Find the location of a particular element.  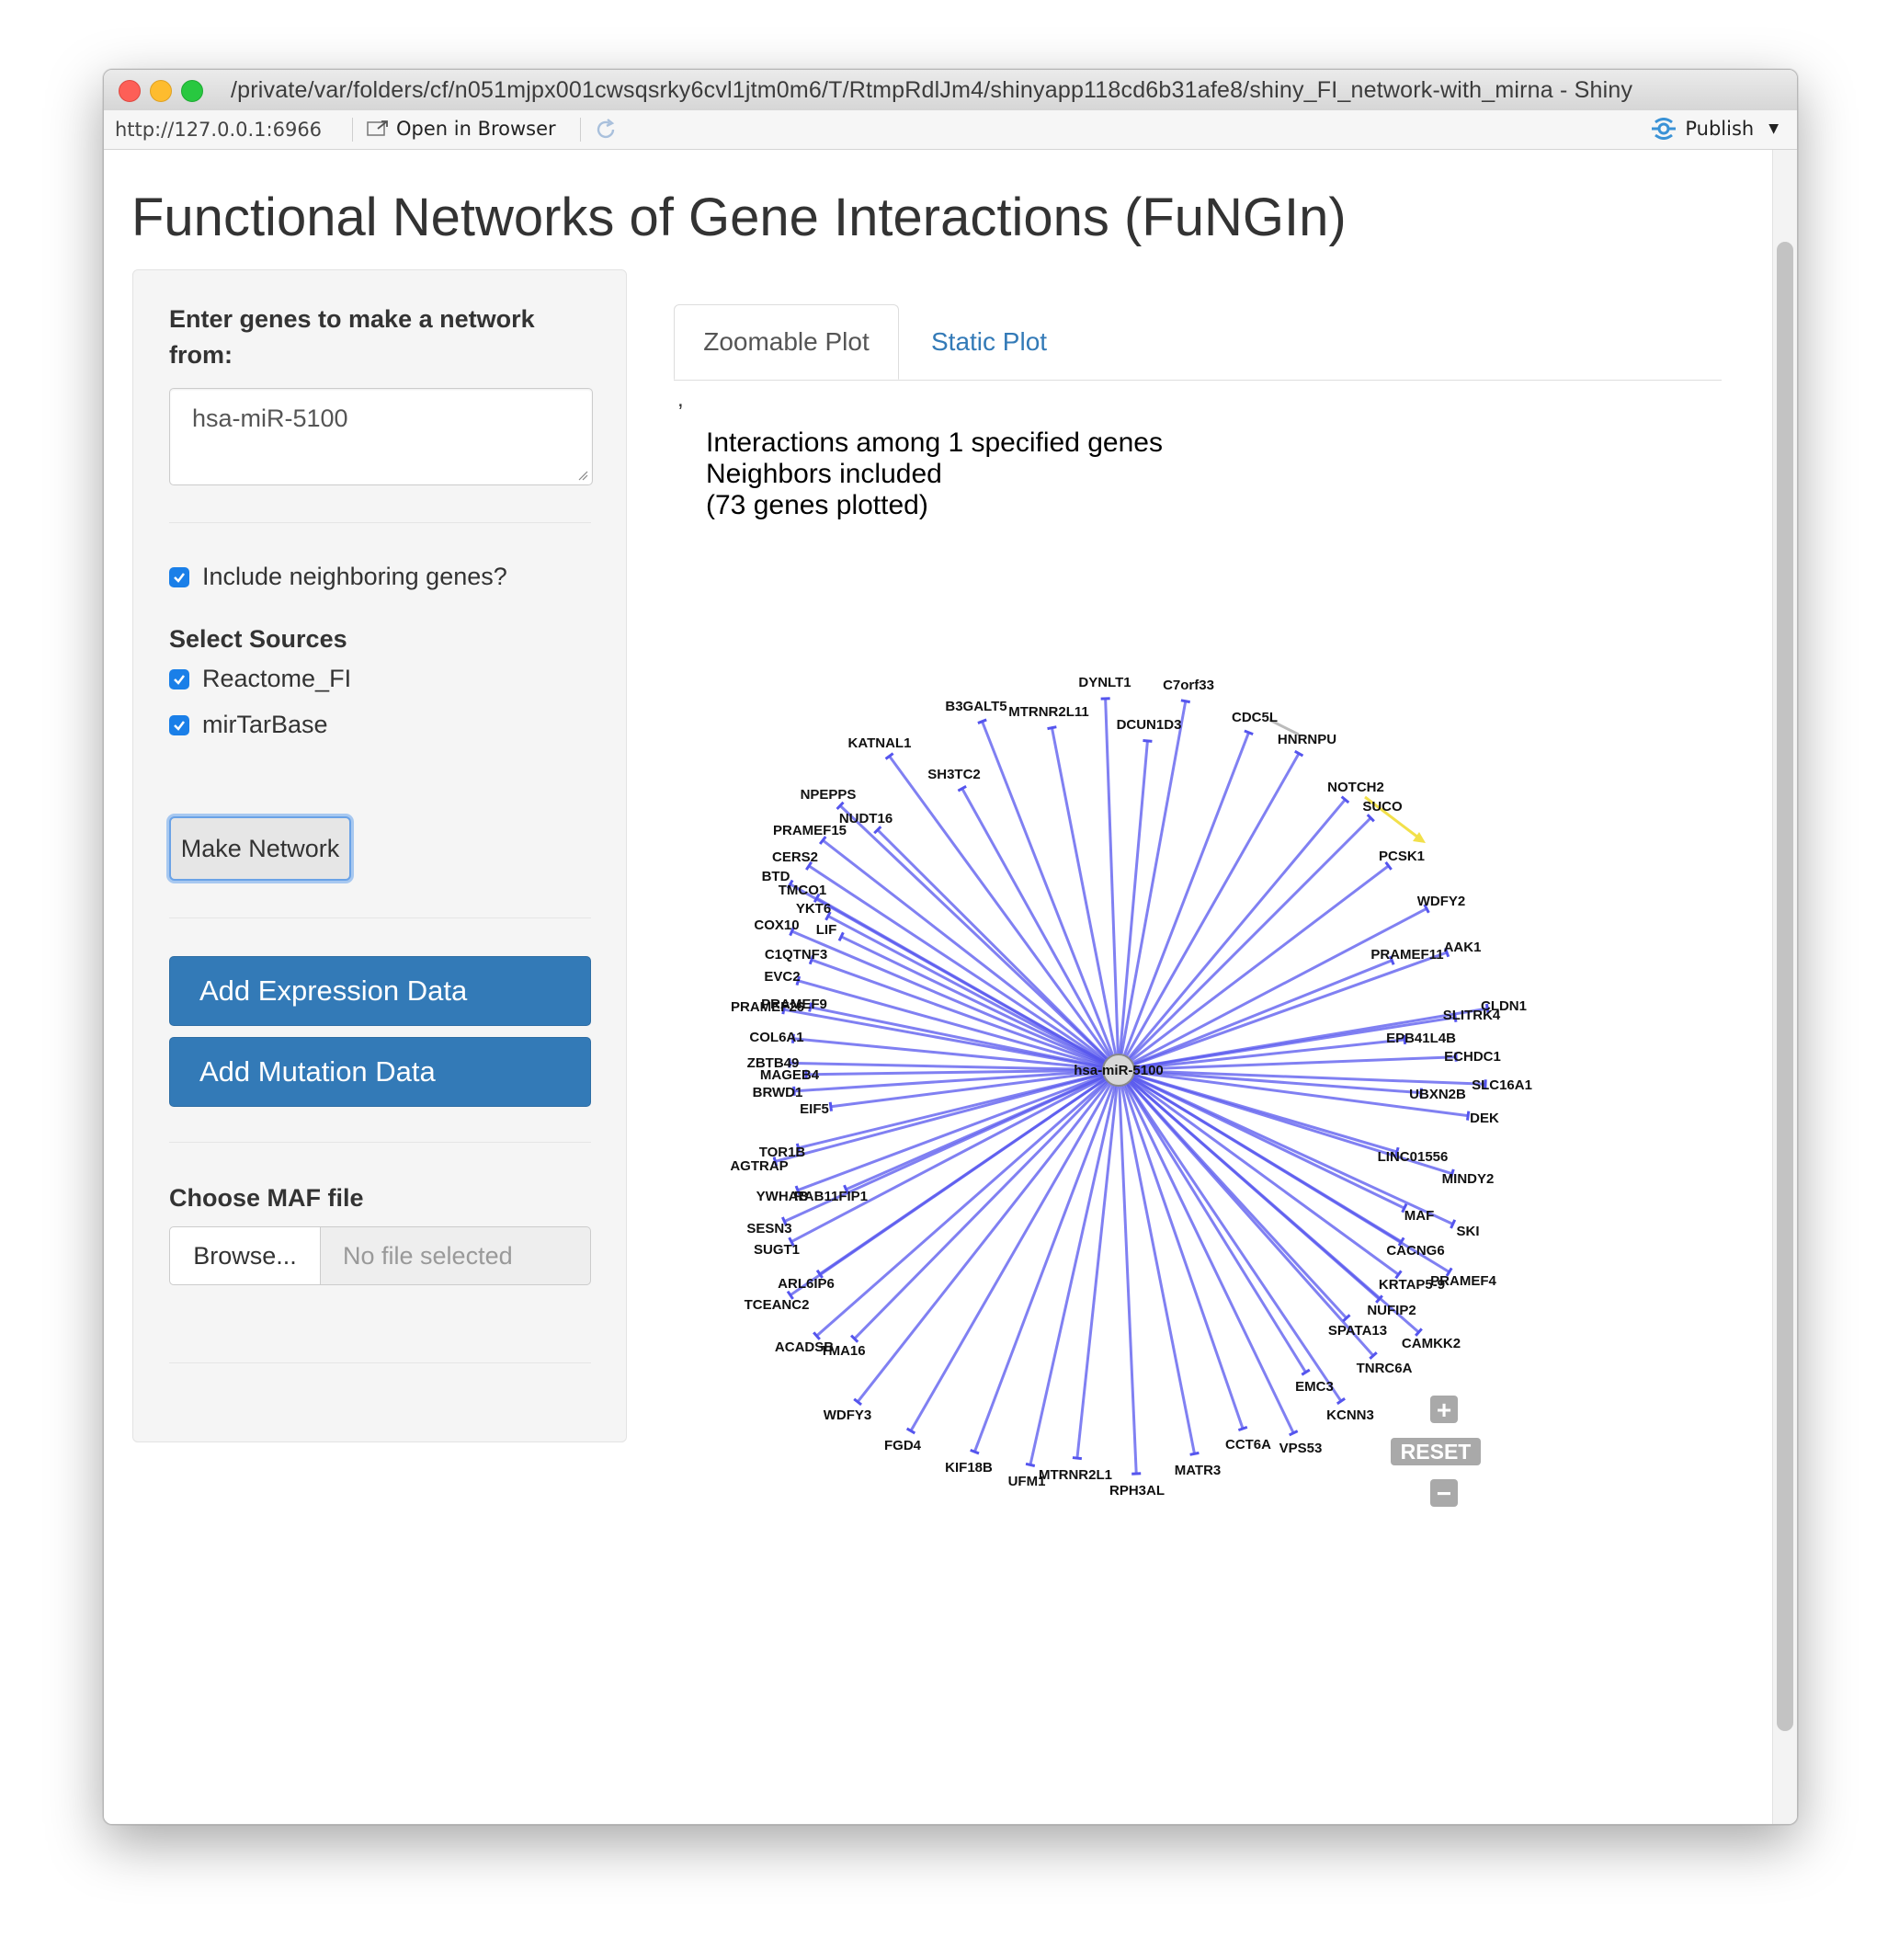

gene-node-label: SPATA13 is located at coordinates (1358, 1331).